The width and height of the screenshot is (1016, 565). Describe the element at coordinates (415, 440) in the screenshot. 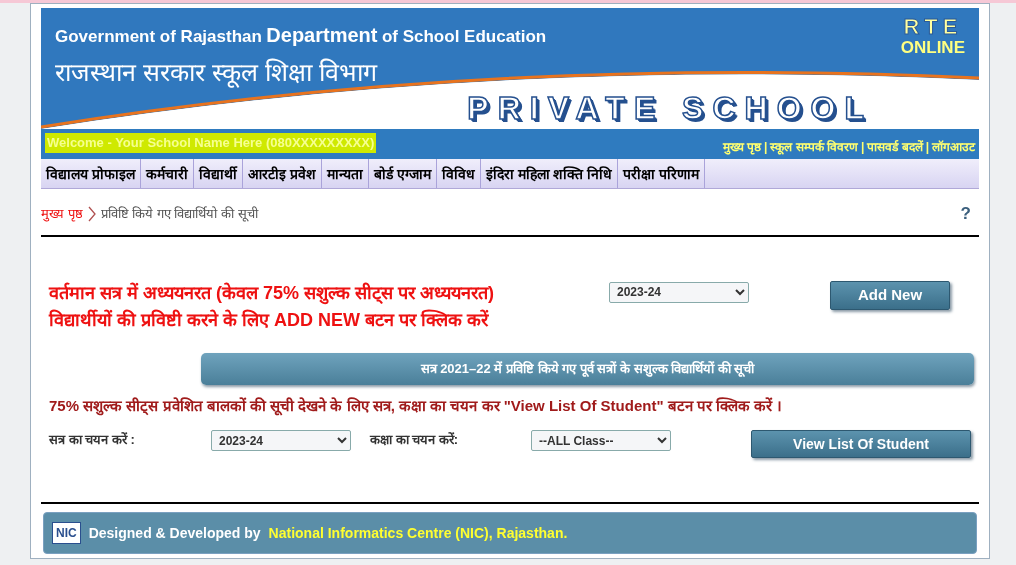

I see `class-label: कक्षा का चयन करें:` at that location.